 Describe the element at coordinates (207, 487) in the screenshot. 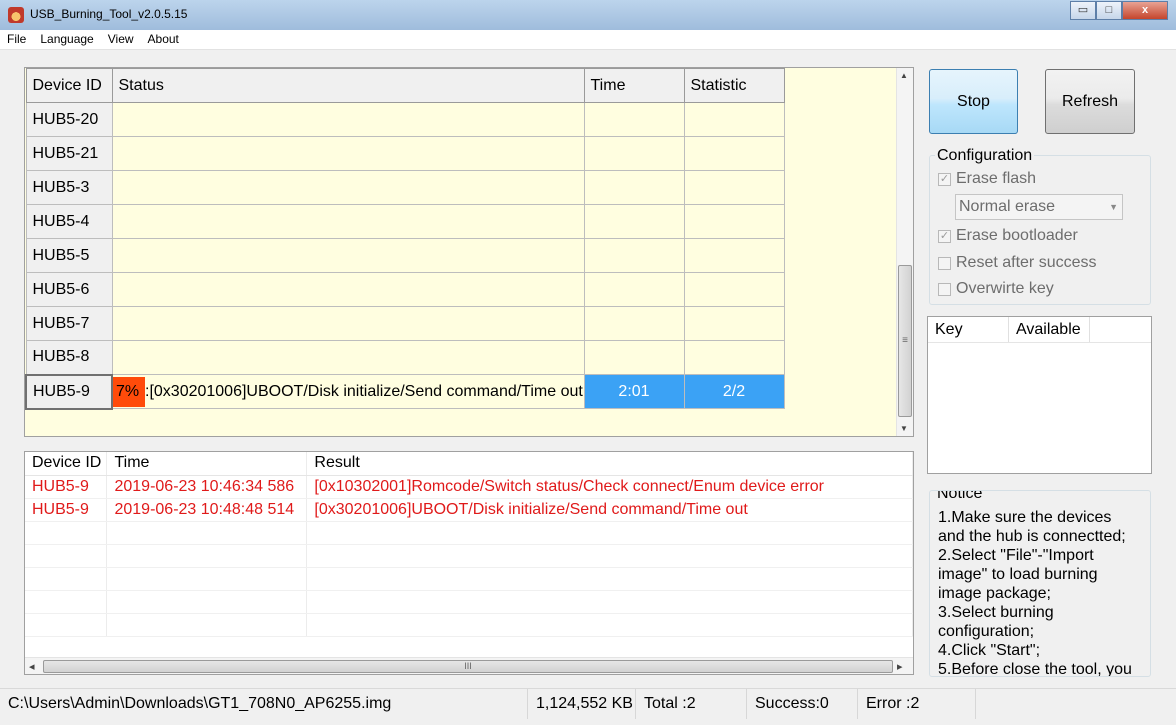

I see `log-time: 2019-06-23 10:46:34 586` at that location.